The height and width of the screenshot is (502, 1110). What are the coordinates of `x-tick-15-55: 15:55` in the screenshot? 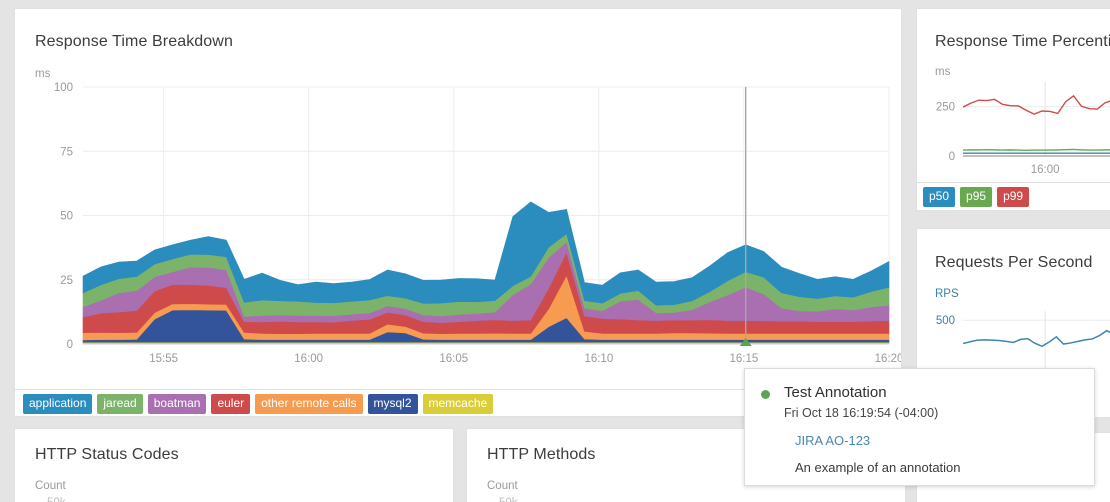 It's located at (163, 359).